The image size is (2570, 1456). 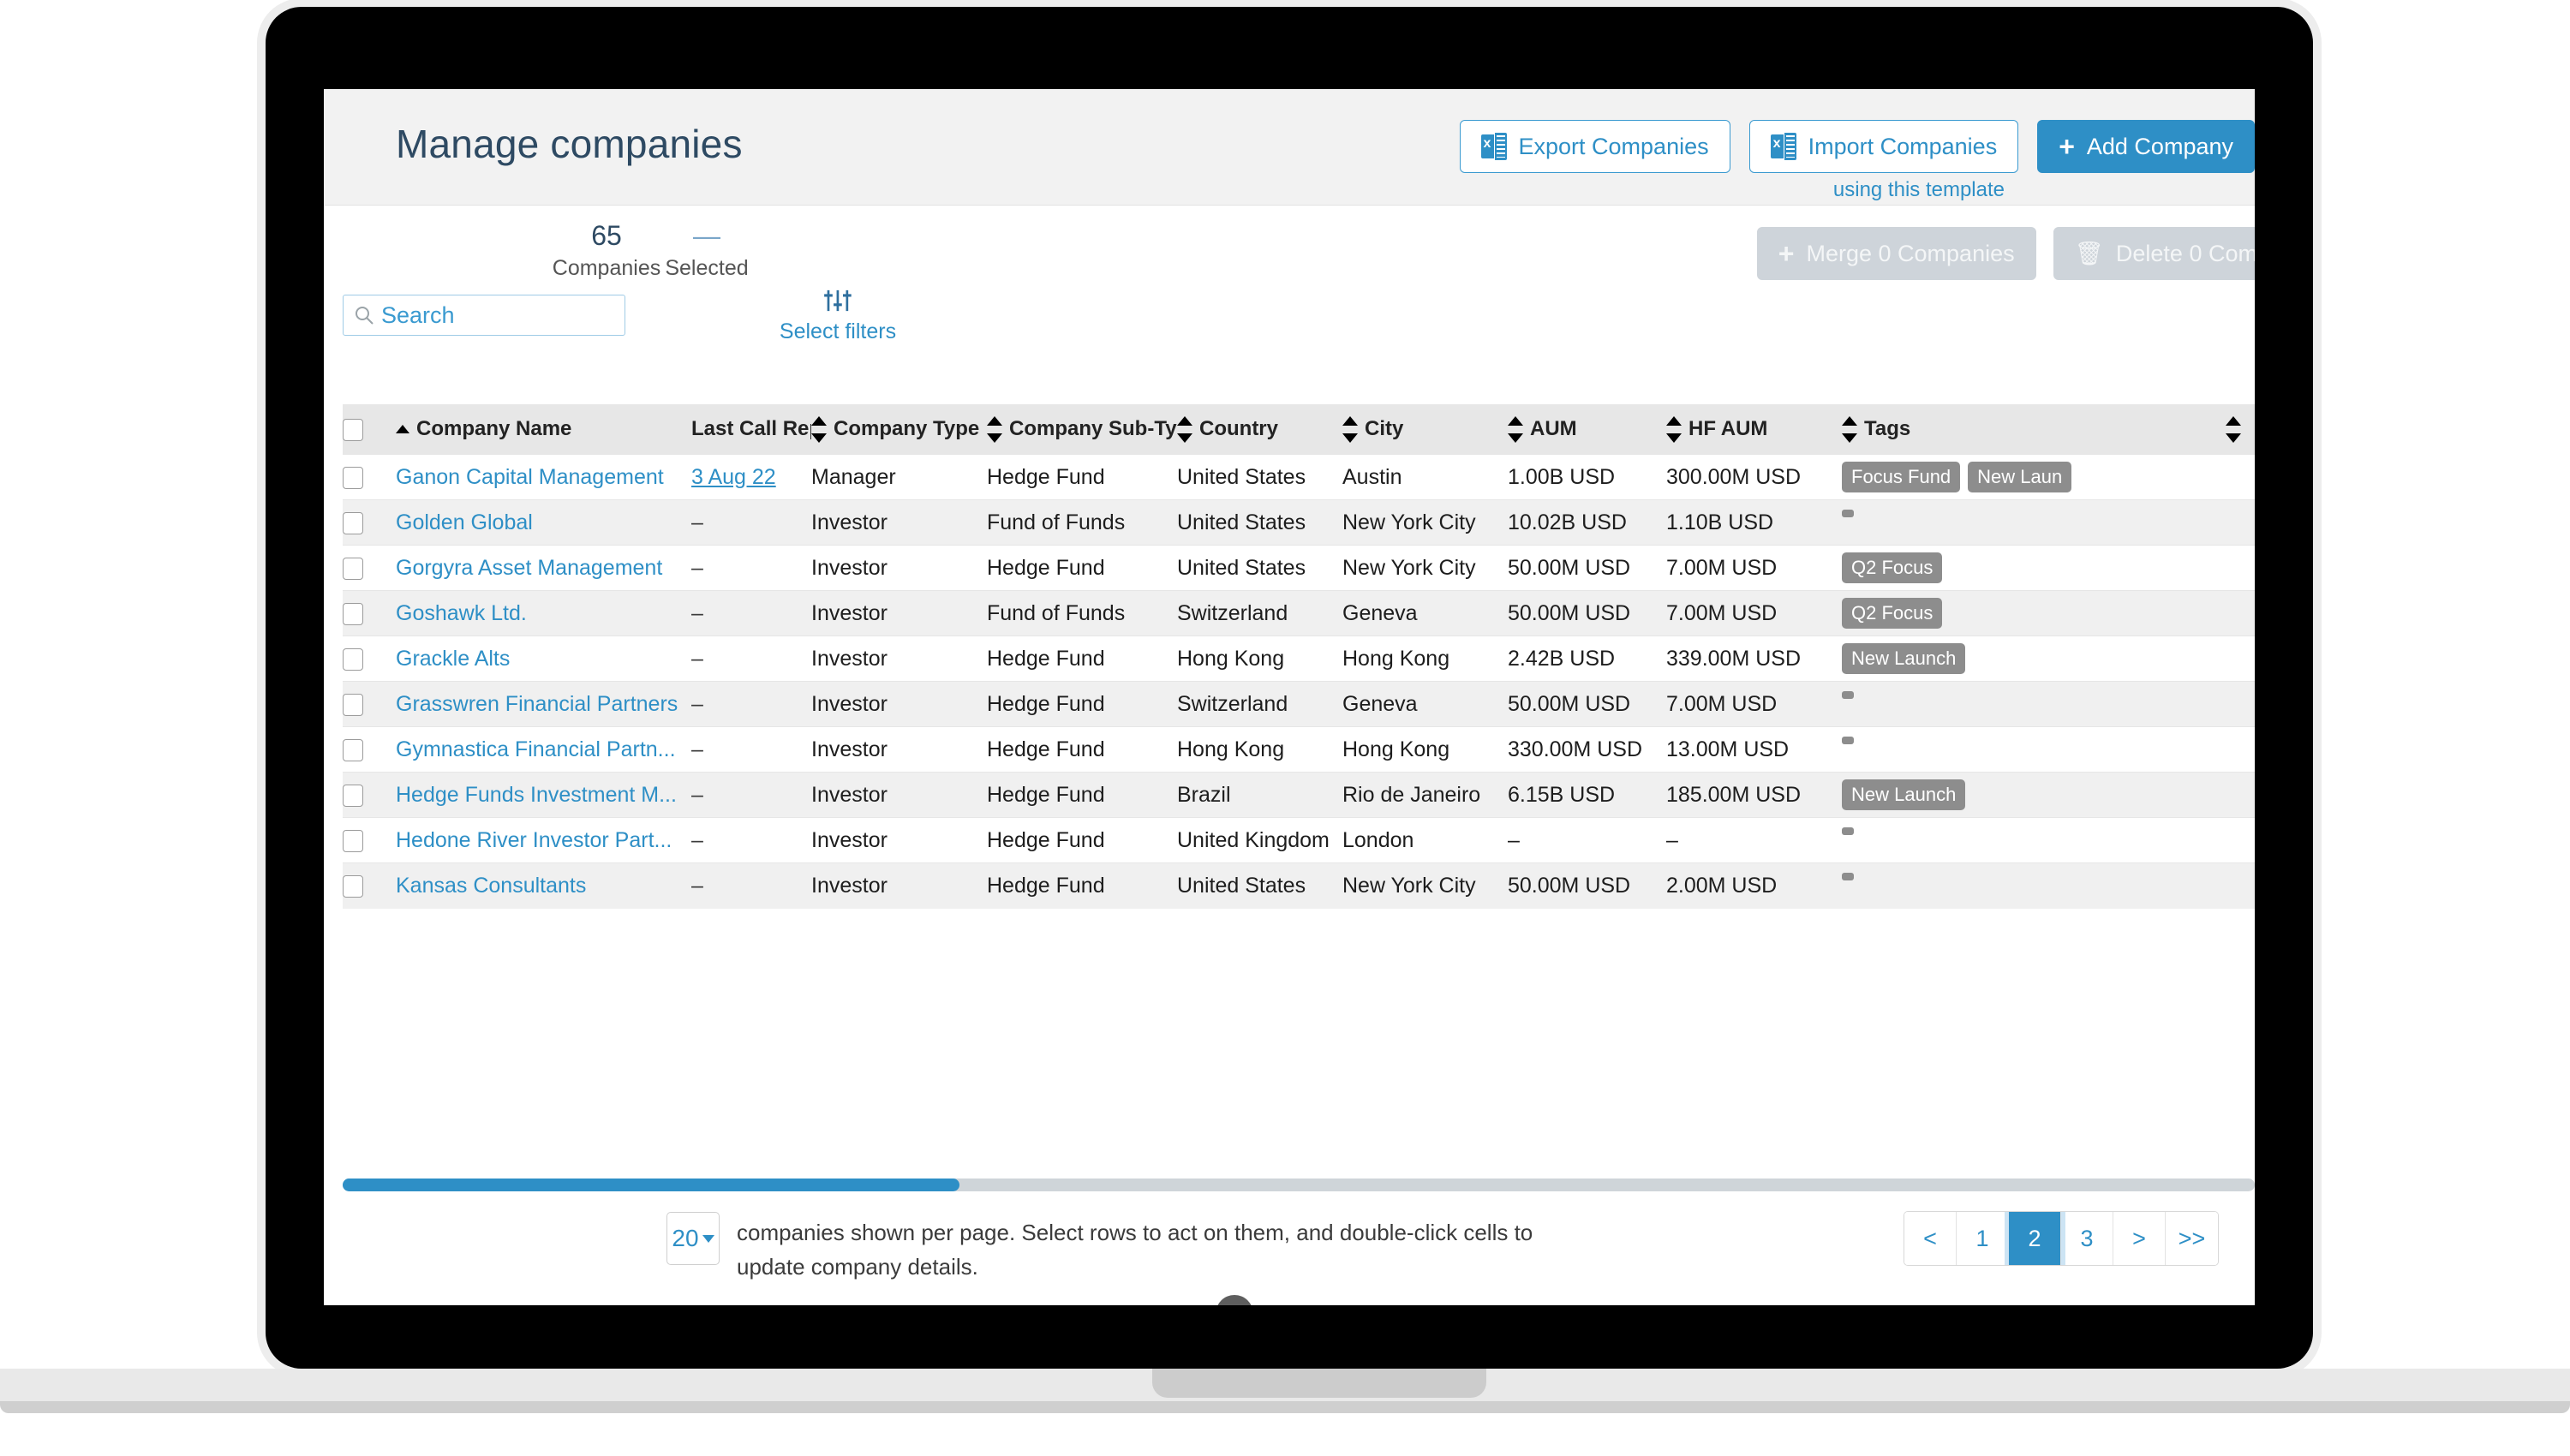 I want to click on selected-label: Selected, so click(x=707, y=268).